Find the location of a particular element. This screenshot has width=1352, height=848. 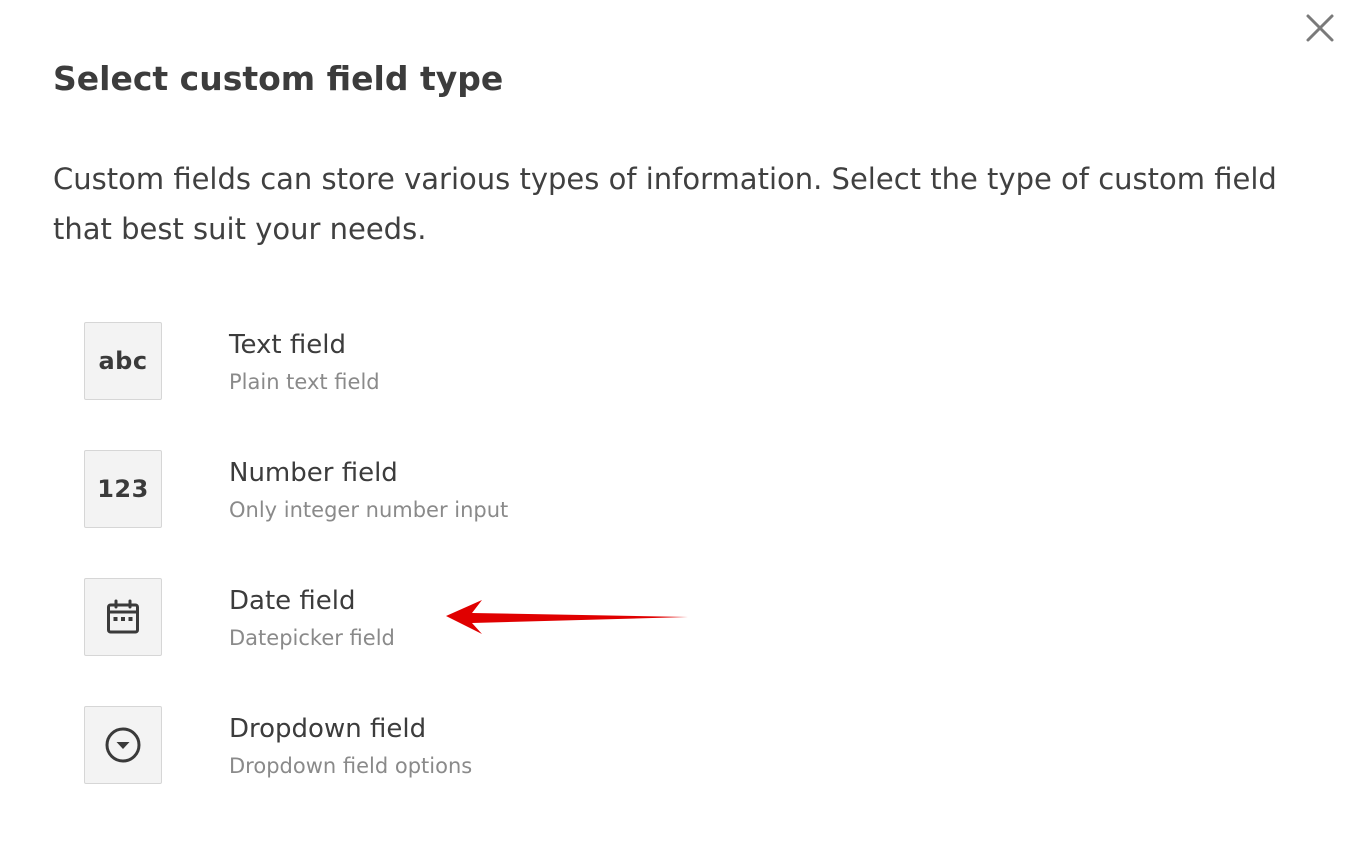

annotation-arrow-icon is located at coordinates (567, 617).